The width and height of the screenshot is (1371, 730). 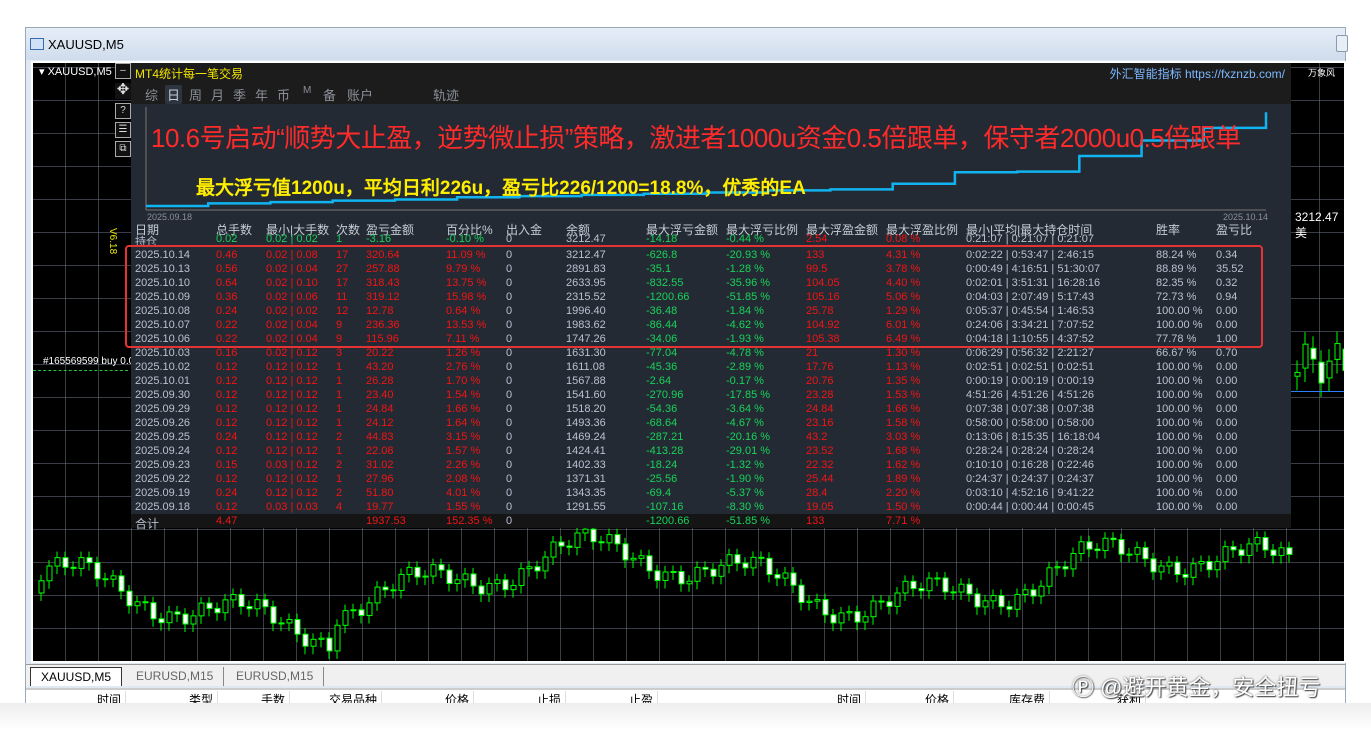 I want to click on cell-mfl: -1200.66, so click(x=668, y=521).